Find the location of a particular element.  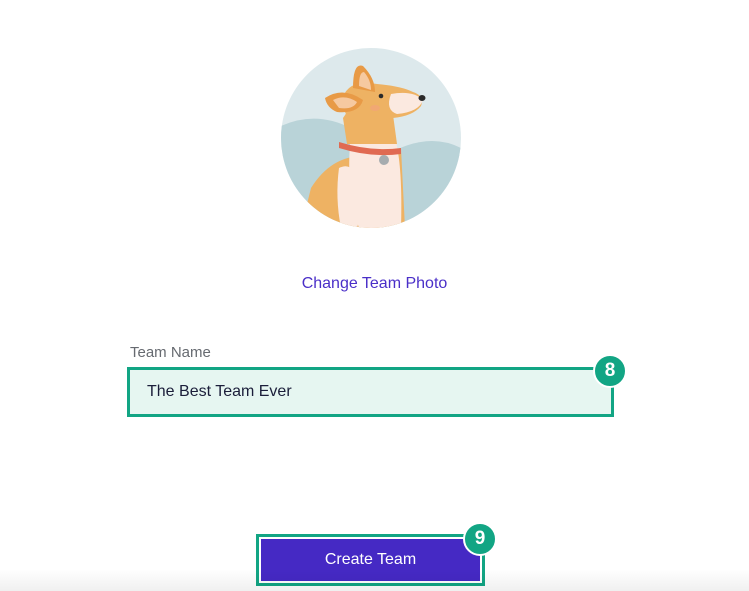

team-name-input is located at coordinates (370, 392).